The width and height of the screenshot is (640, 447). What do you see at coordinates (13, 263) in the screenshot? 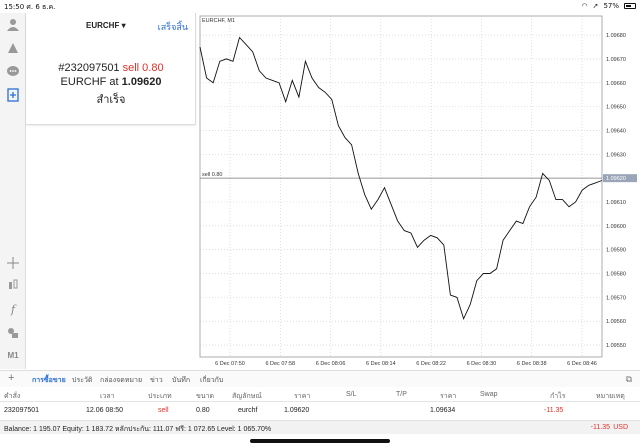
I see `crosshair-icon` at bounding box center [13, 263].